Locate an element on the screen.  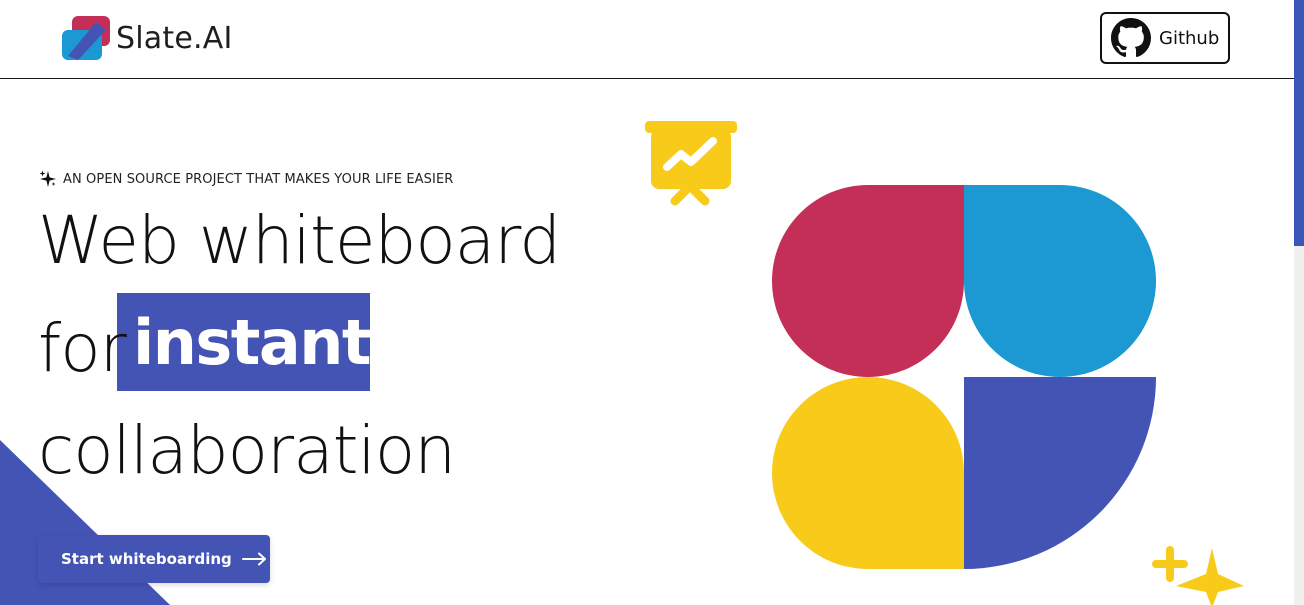
indigo-quarter-shape is located at coordinates (1060, 473).